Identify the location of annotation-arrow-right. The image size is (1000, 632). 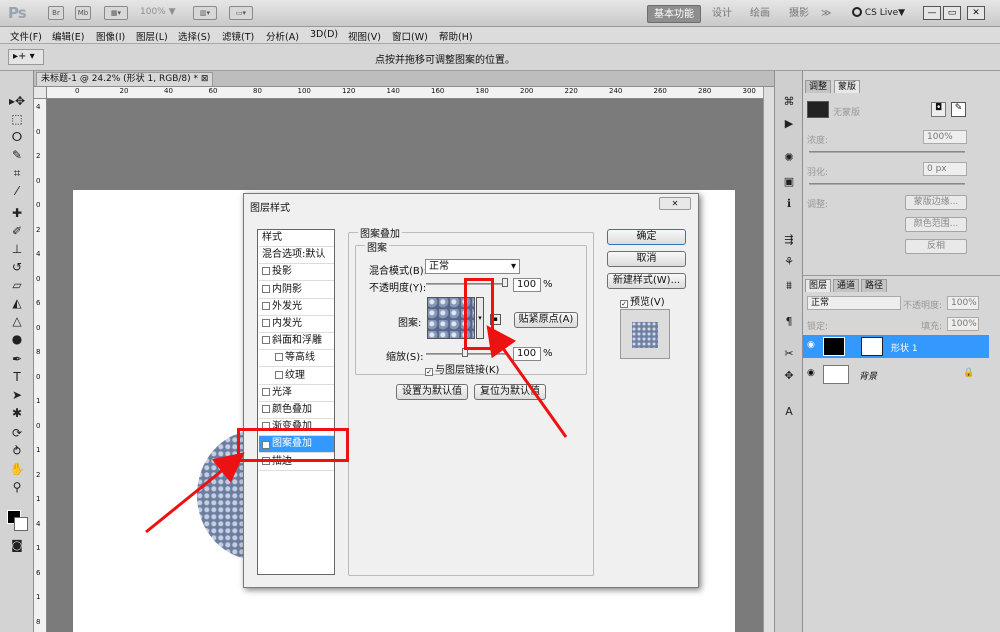
(527, 381).